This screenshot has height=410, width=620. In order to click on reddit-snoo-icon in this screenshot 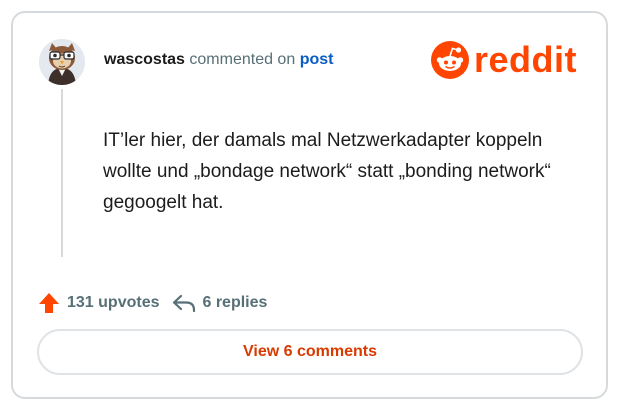, I will do `click(450, 60)`.